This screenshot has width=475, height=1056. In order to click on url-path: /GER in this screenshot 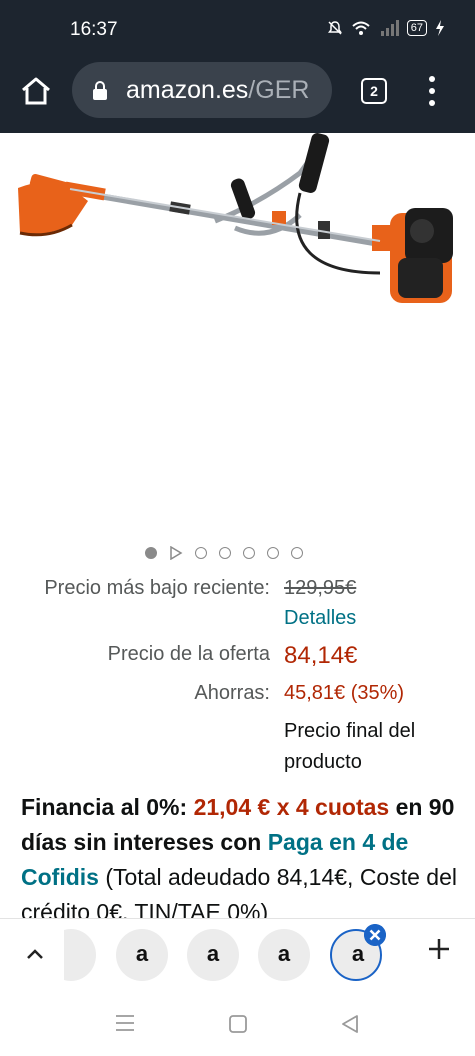, I will do `click(279, 90)`.